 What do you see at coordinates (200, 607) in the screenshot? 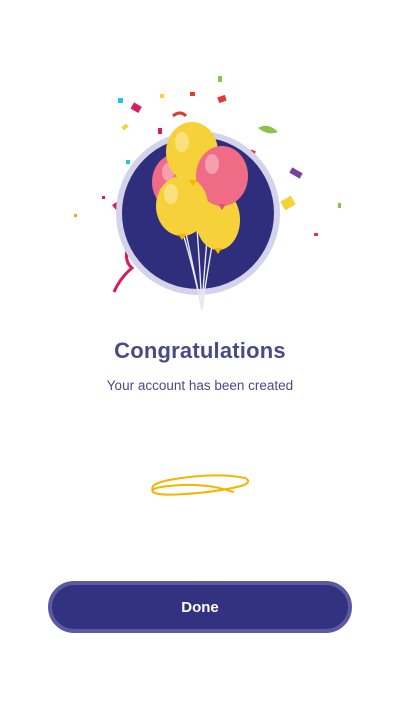
I see `done-button: Done` at bounding box center [200, 607].